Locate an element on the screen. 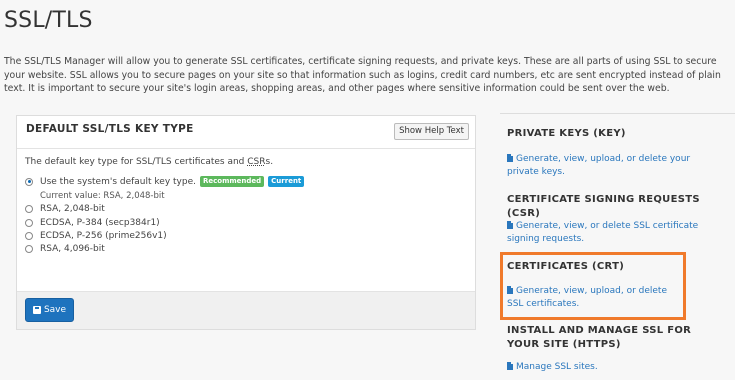 The image size is (735, 380). option-label: ECDSA, P-256 (prime256v1) is located at coordinates (103, 236).